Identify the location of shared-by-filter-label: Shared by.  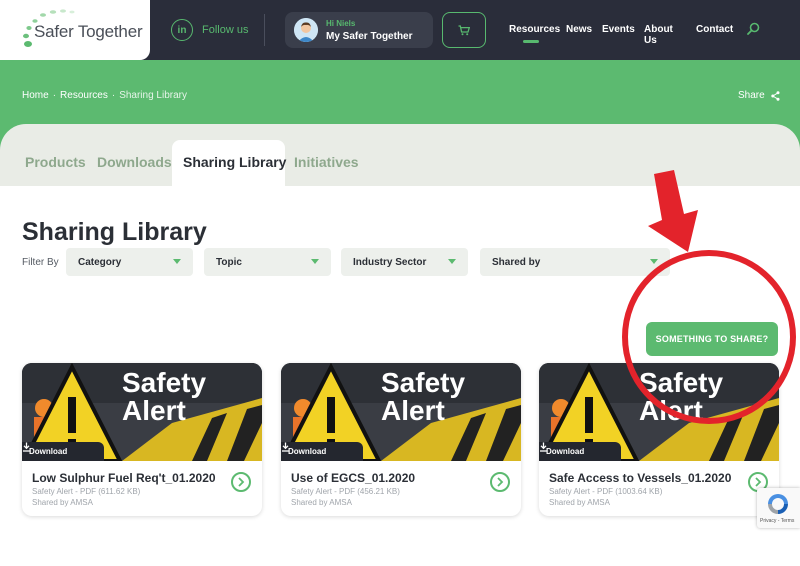
(516, 262).